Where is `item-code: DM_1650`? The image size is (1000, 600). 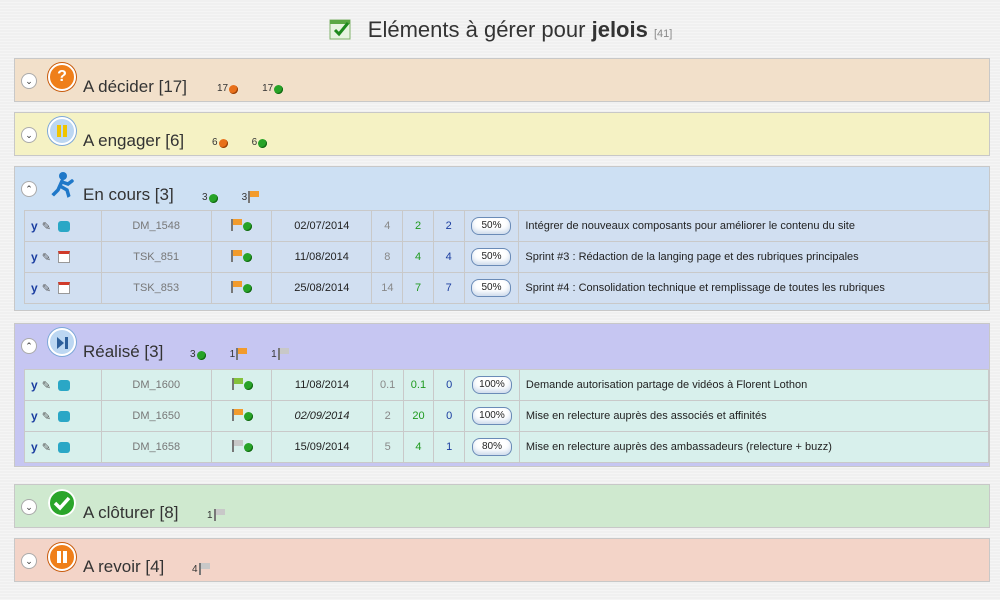
item-code: DM_1650 is located at coordinates (156, 416).